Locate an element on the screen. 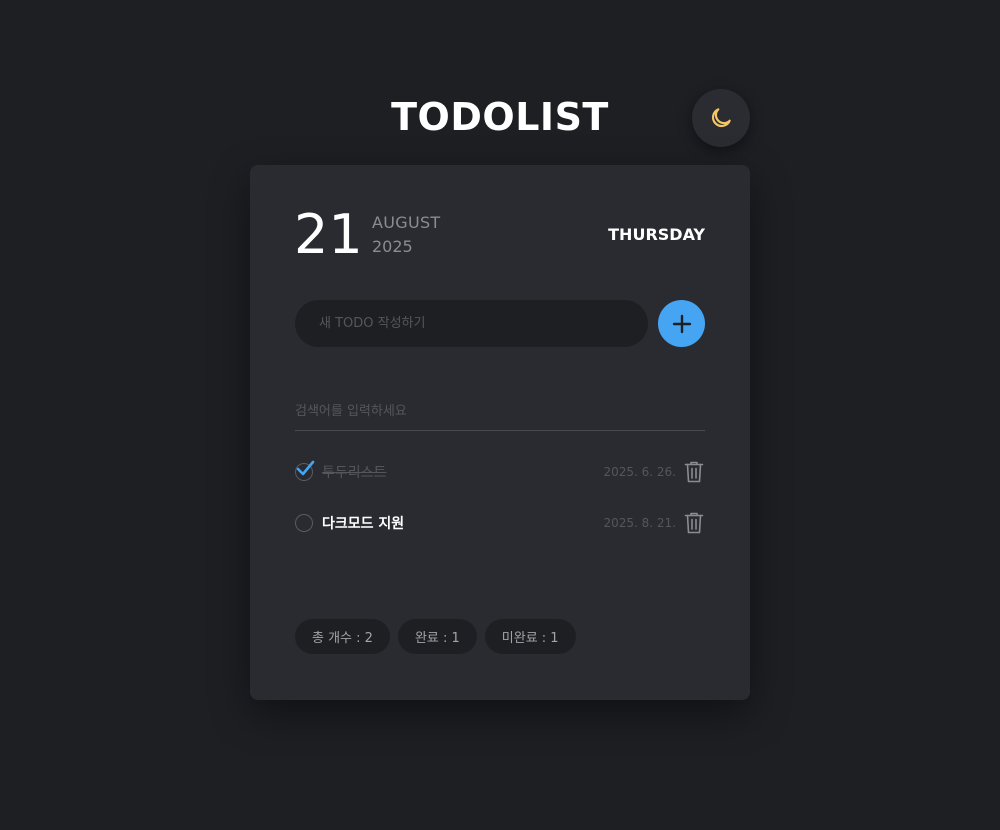  date-year: 2025 is located at coordinates (392, 246).